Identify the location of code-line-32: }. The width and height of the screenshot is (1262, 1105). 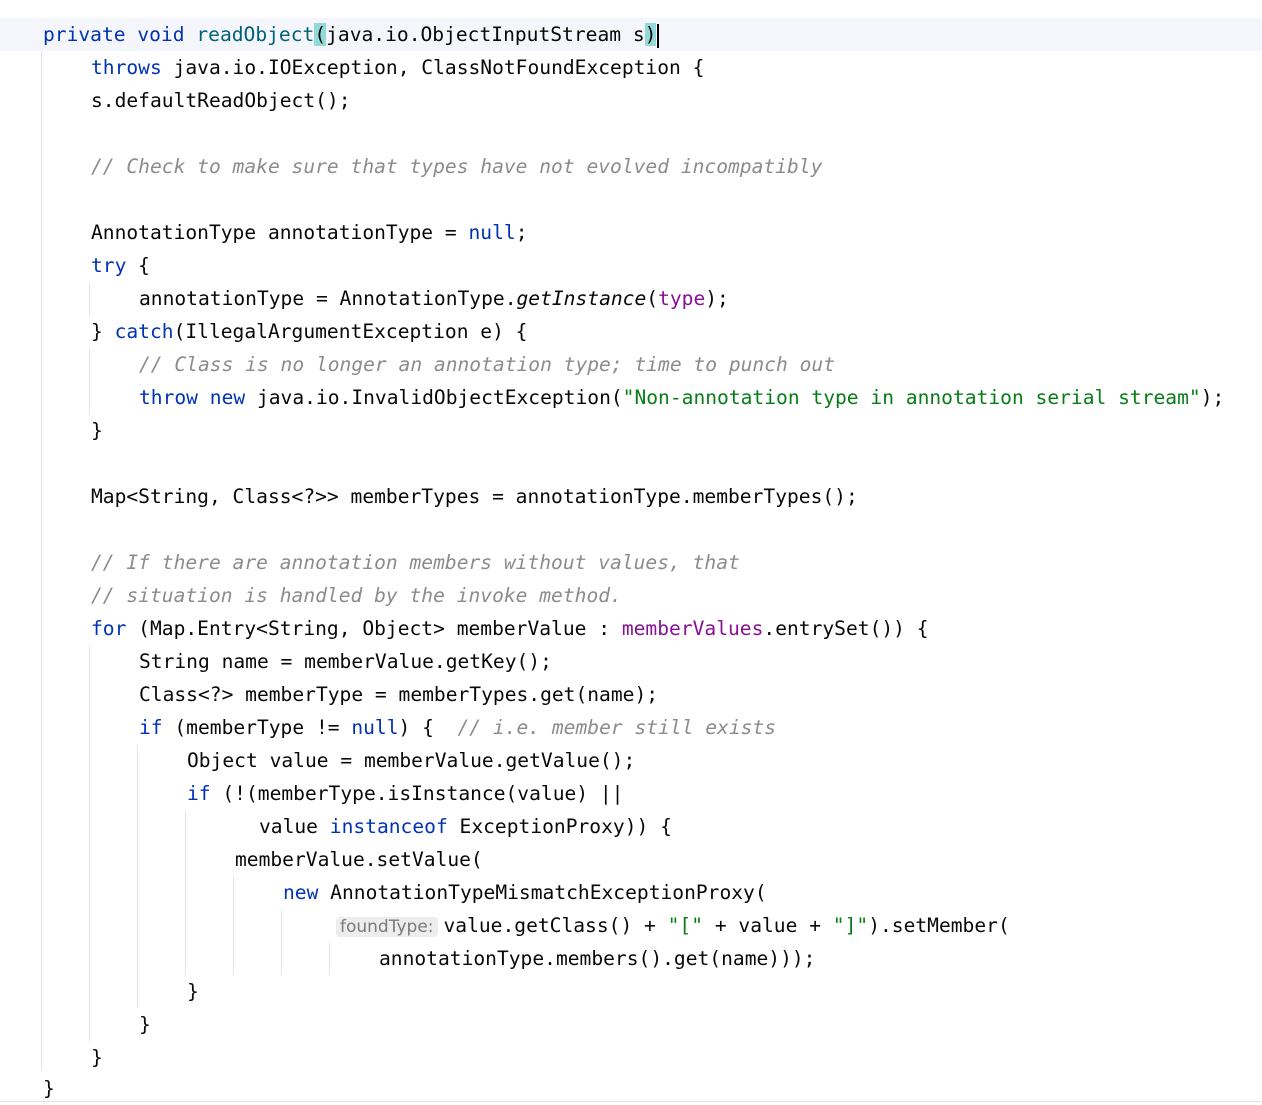
(631, 1057).